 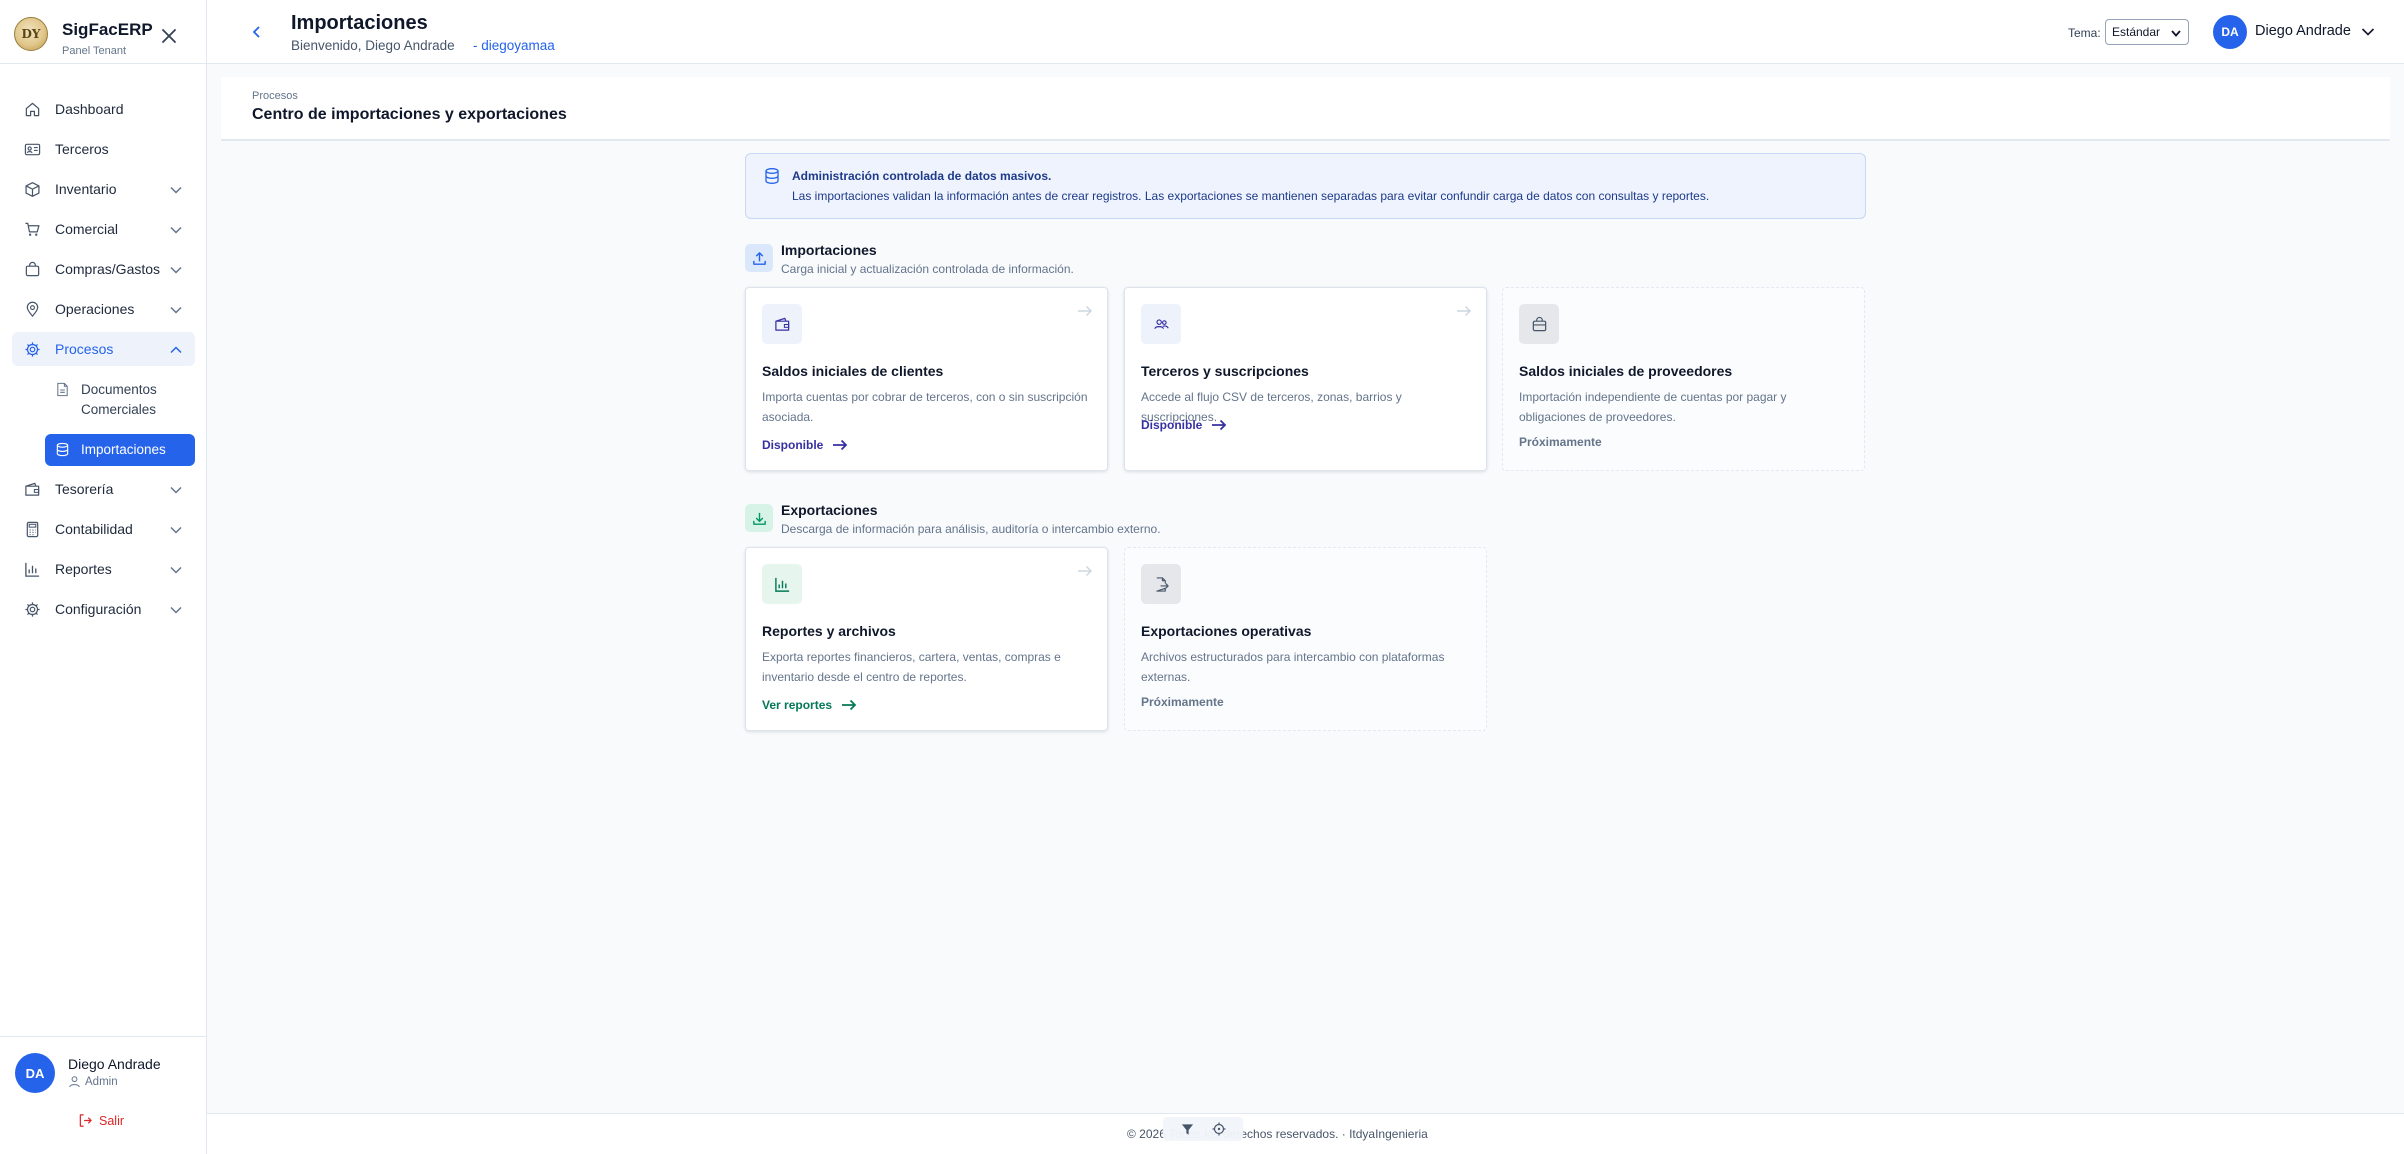 I want to click on back-chevron-icon, so click(x=257, y=32).